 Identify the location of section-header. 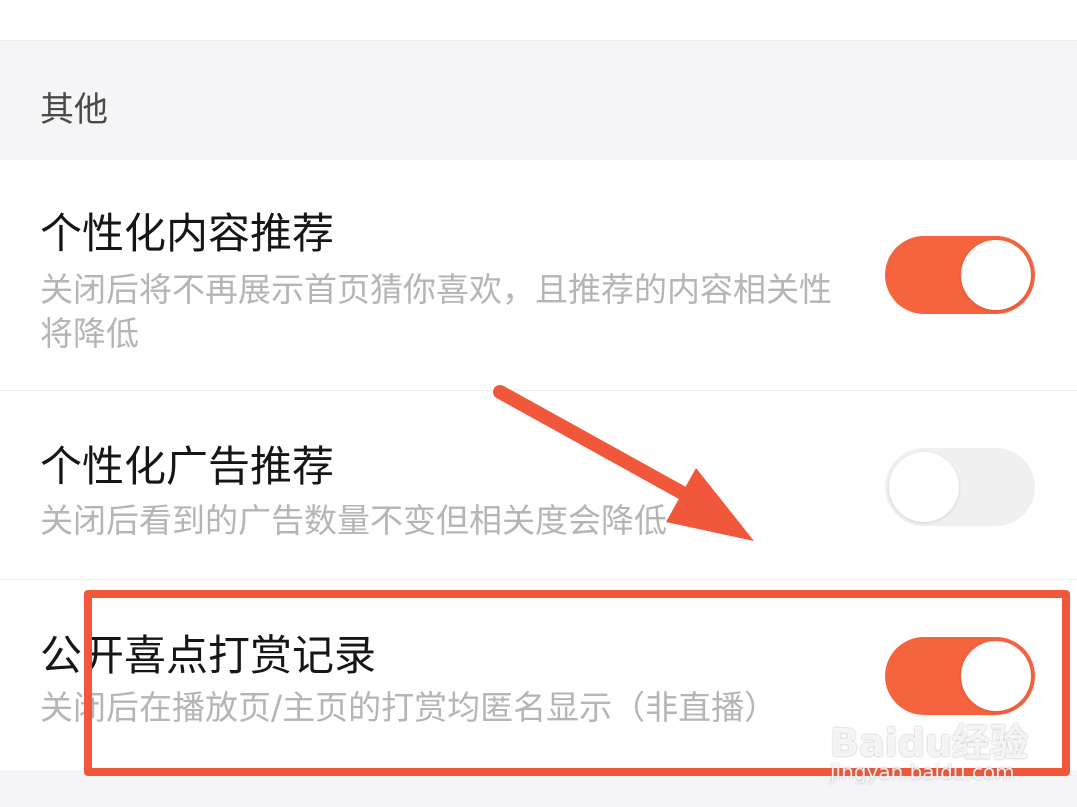
(538, 100).